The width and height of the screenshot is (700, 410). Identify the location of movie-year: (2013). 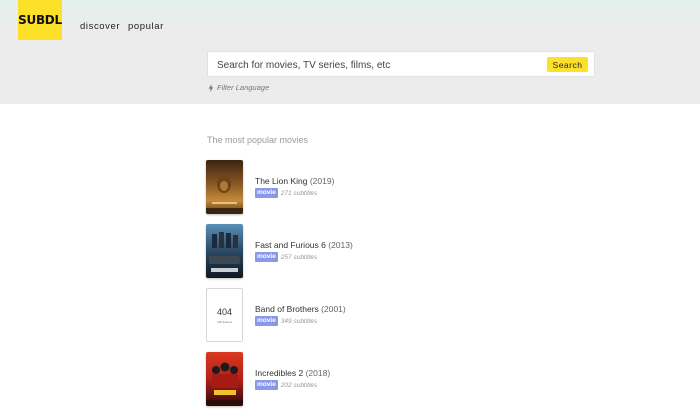
(340, 245).